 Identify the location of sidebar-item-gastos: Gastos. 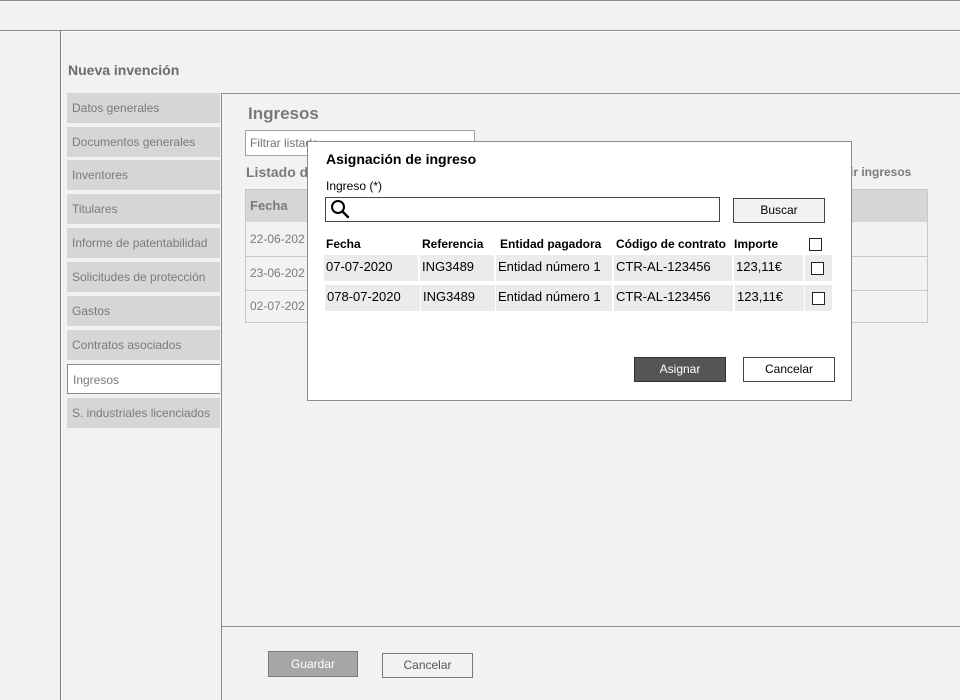
(143, 311).